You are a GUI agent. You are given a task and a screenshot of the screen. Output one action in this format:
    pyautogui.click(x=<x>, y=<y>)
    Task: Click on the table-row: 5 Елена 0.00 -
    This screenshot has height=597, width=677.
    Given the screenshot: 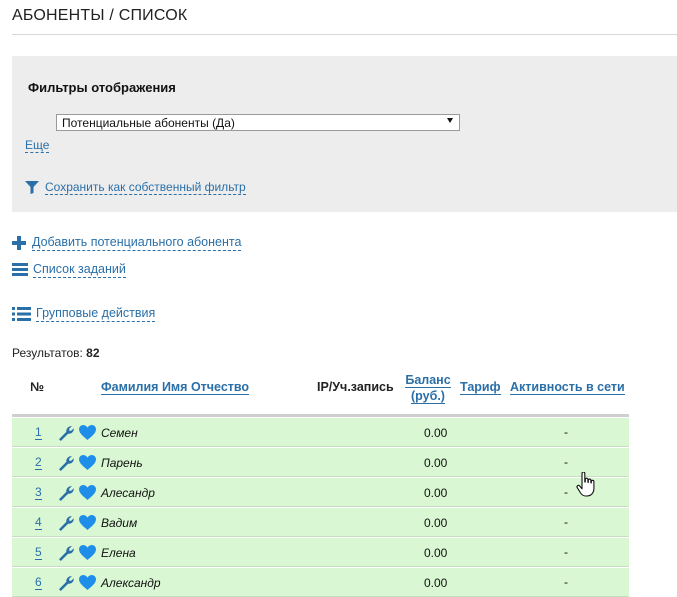 What is the action you would take?
    pyautogui.click(x=320, y=552)
    